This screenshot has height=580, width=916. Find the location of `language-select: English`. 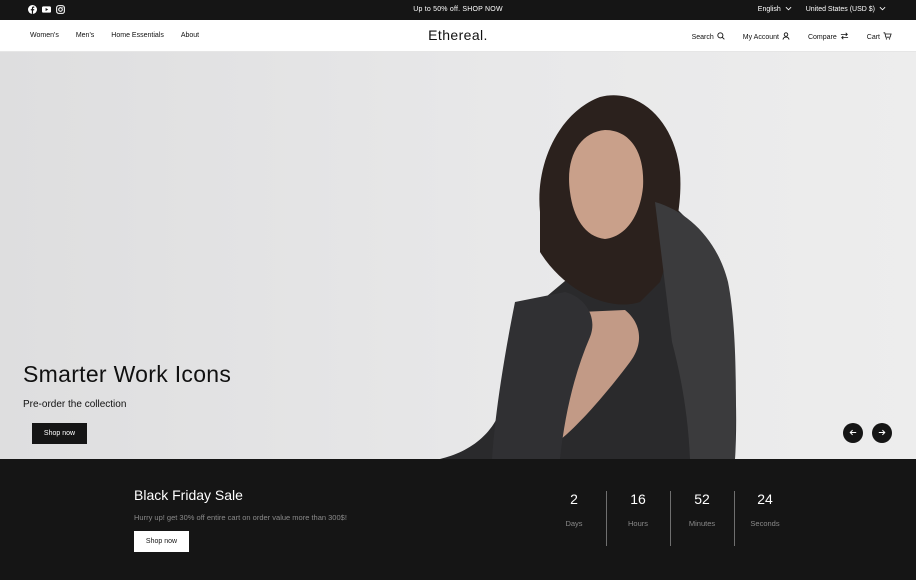

language-select: English is located at coordinates (775, 9).